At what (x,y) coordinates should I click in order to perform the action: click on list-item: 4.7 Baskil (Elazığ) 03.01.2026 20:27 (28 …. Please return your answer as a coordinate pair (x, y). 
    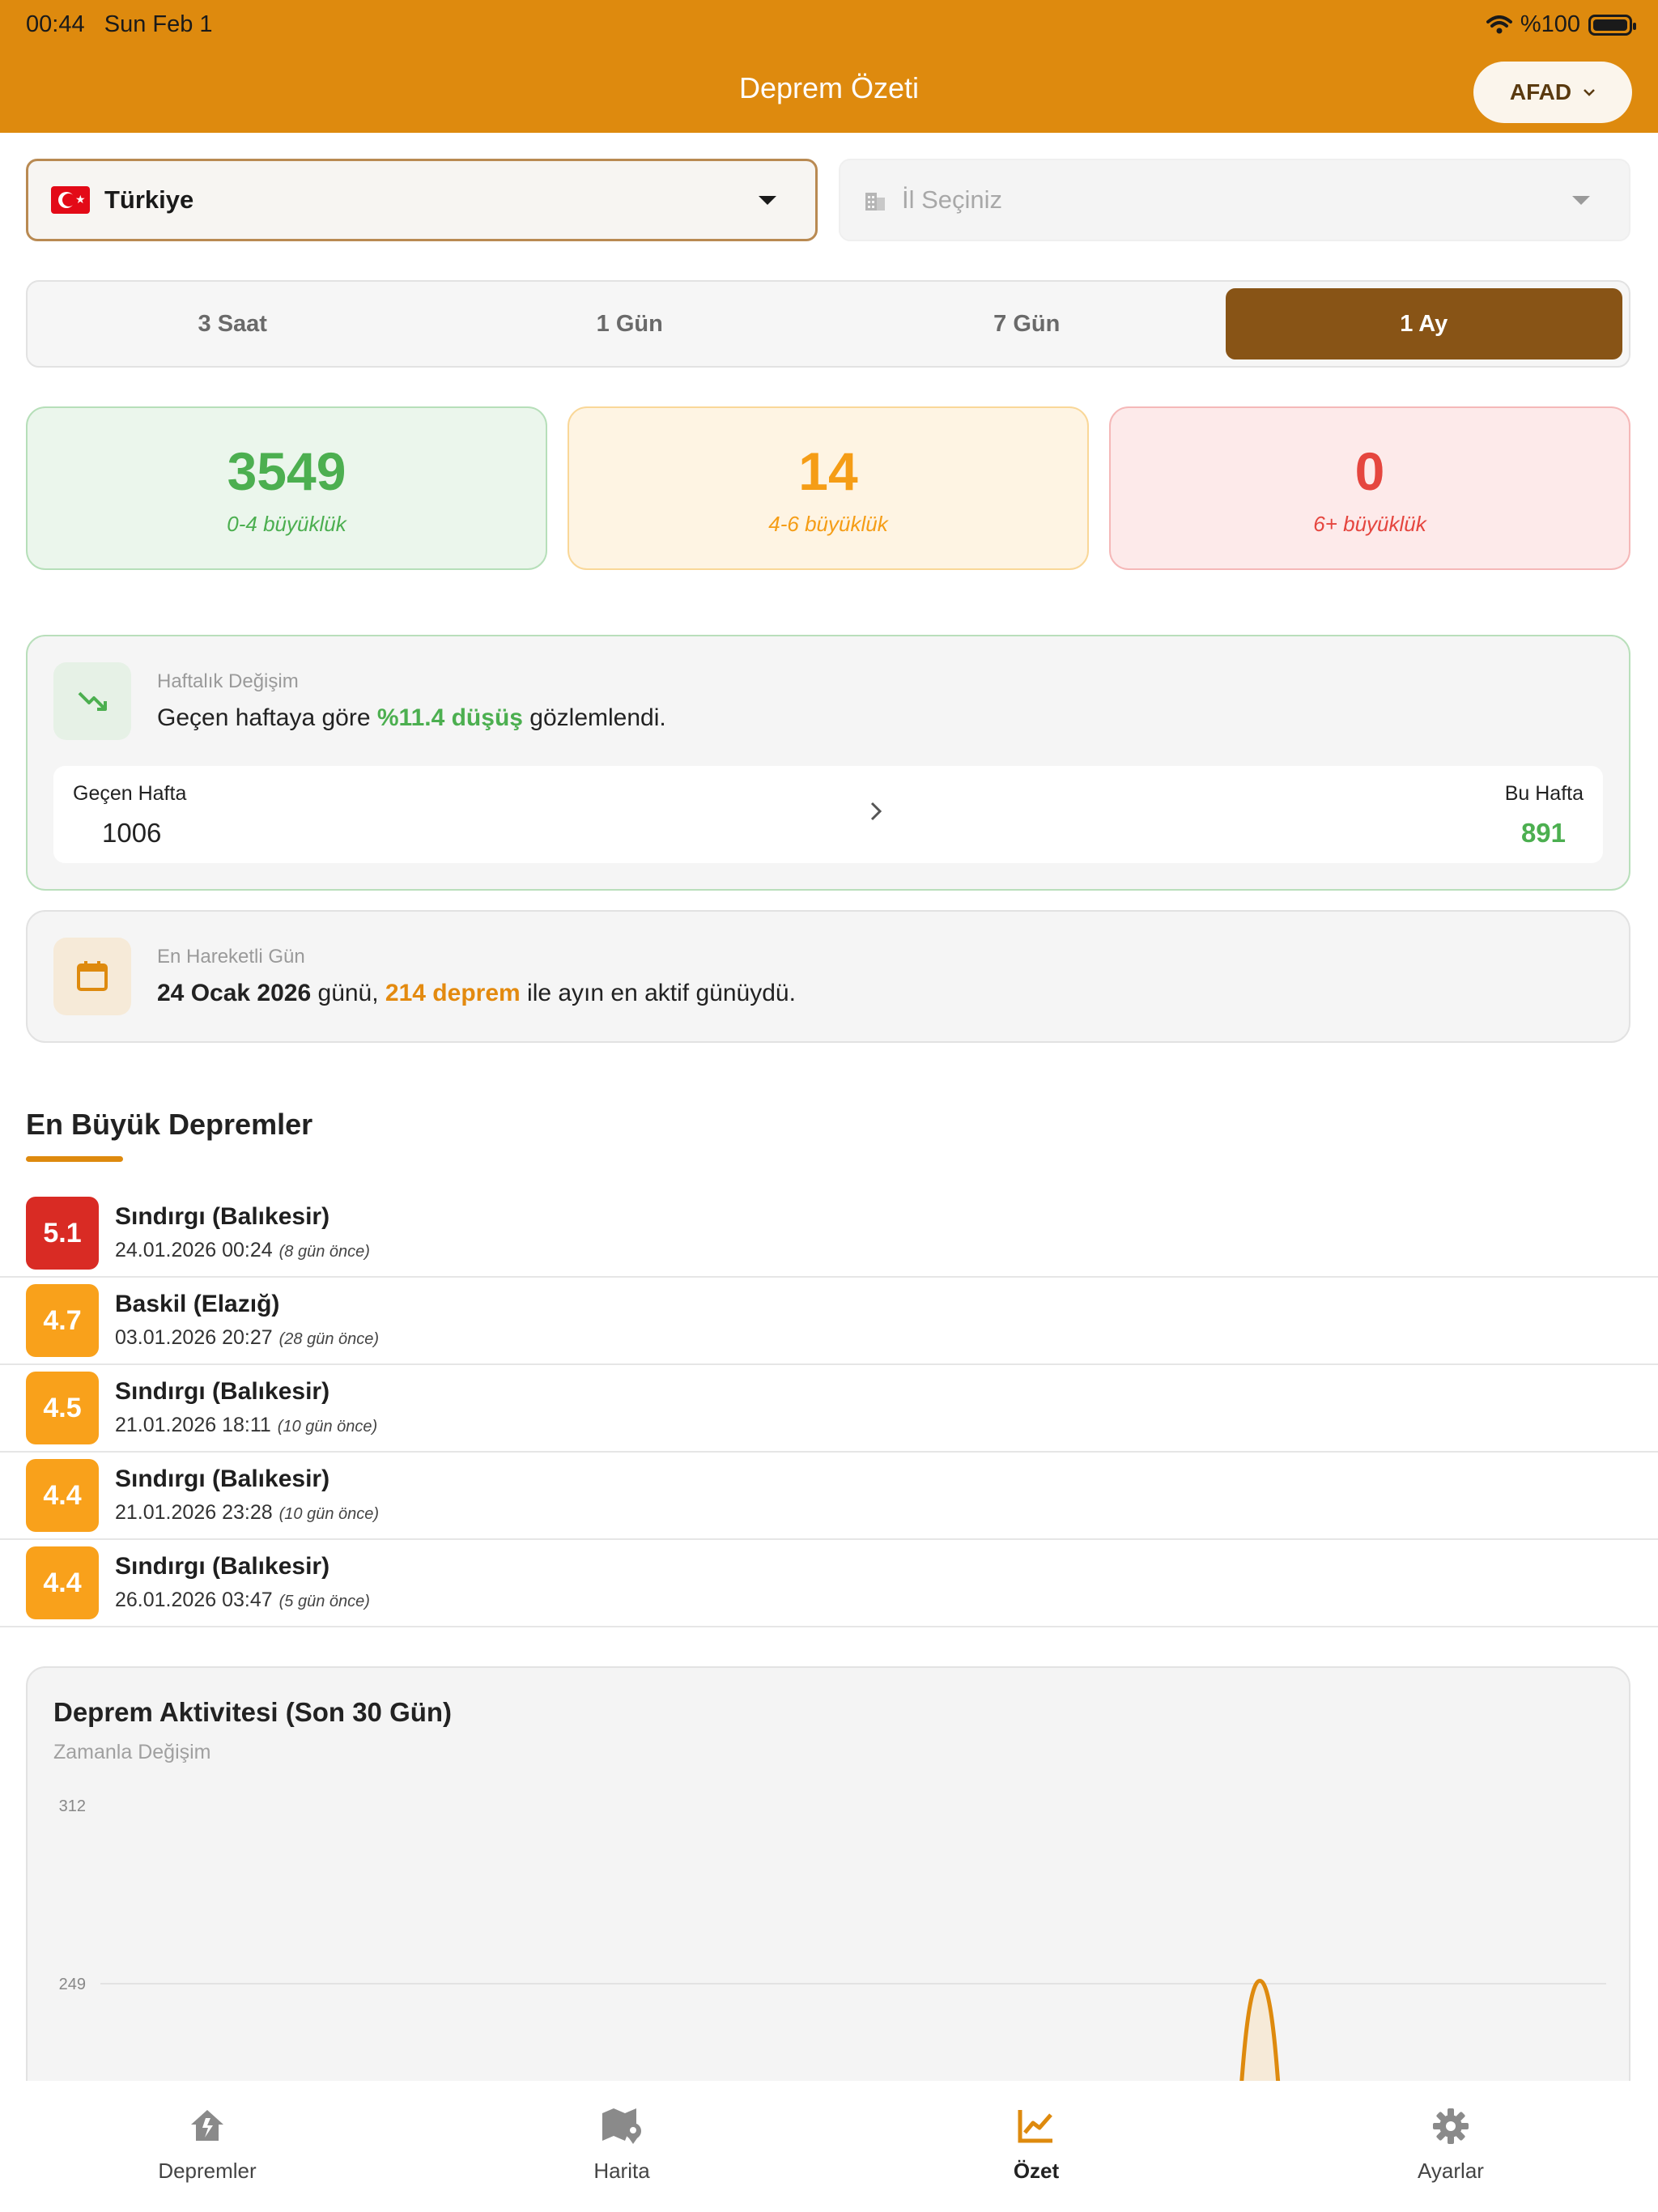
    Looking at the image, I should click on (829, 1322).